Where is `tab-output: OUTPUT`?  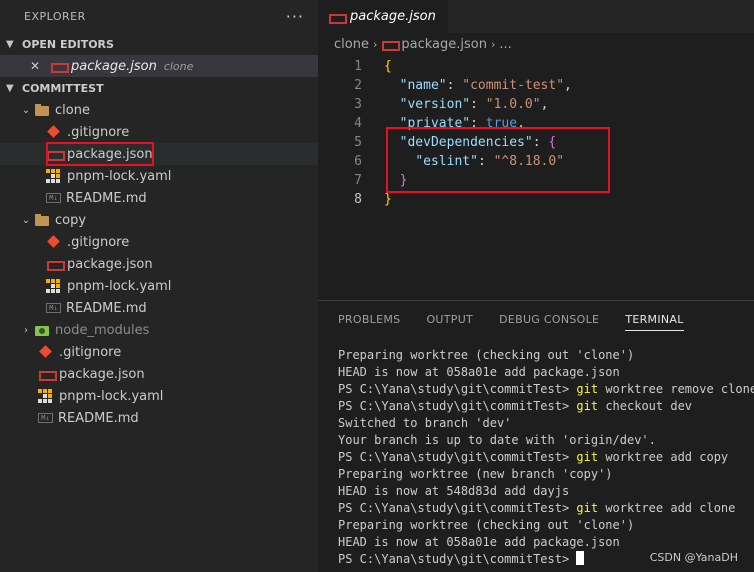 tab-output: OUTPUT is located at coordinates (449, 319).